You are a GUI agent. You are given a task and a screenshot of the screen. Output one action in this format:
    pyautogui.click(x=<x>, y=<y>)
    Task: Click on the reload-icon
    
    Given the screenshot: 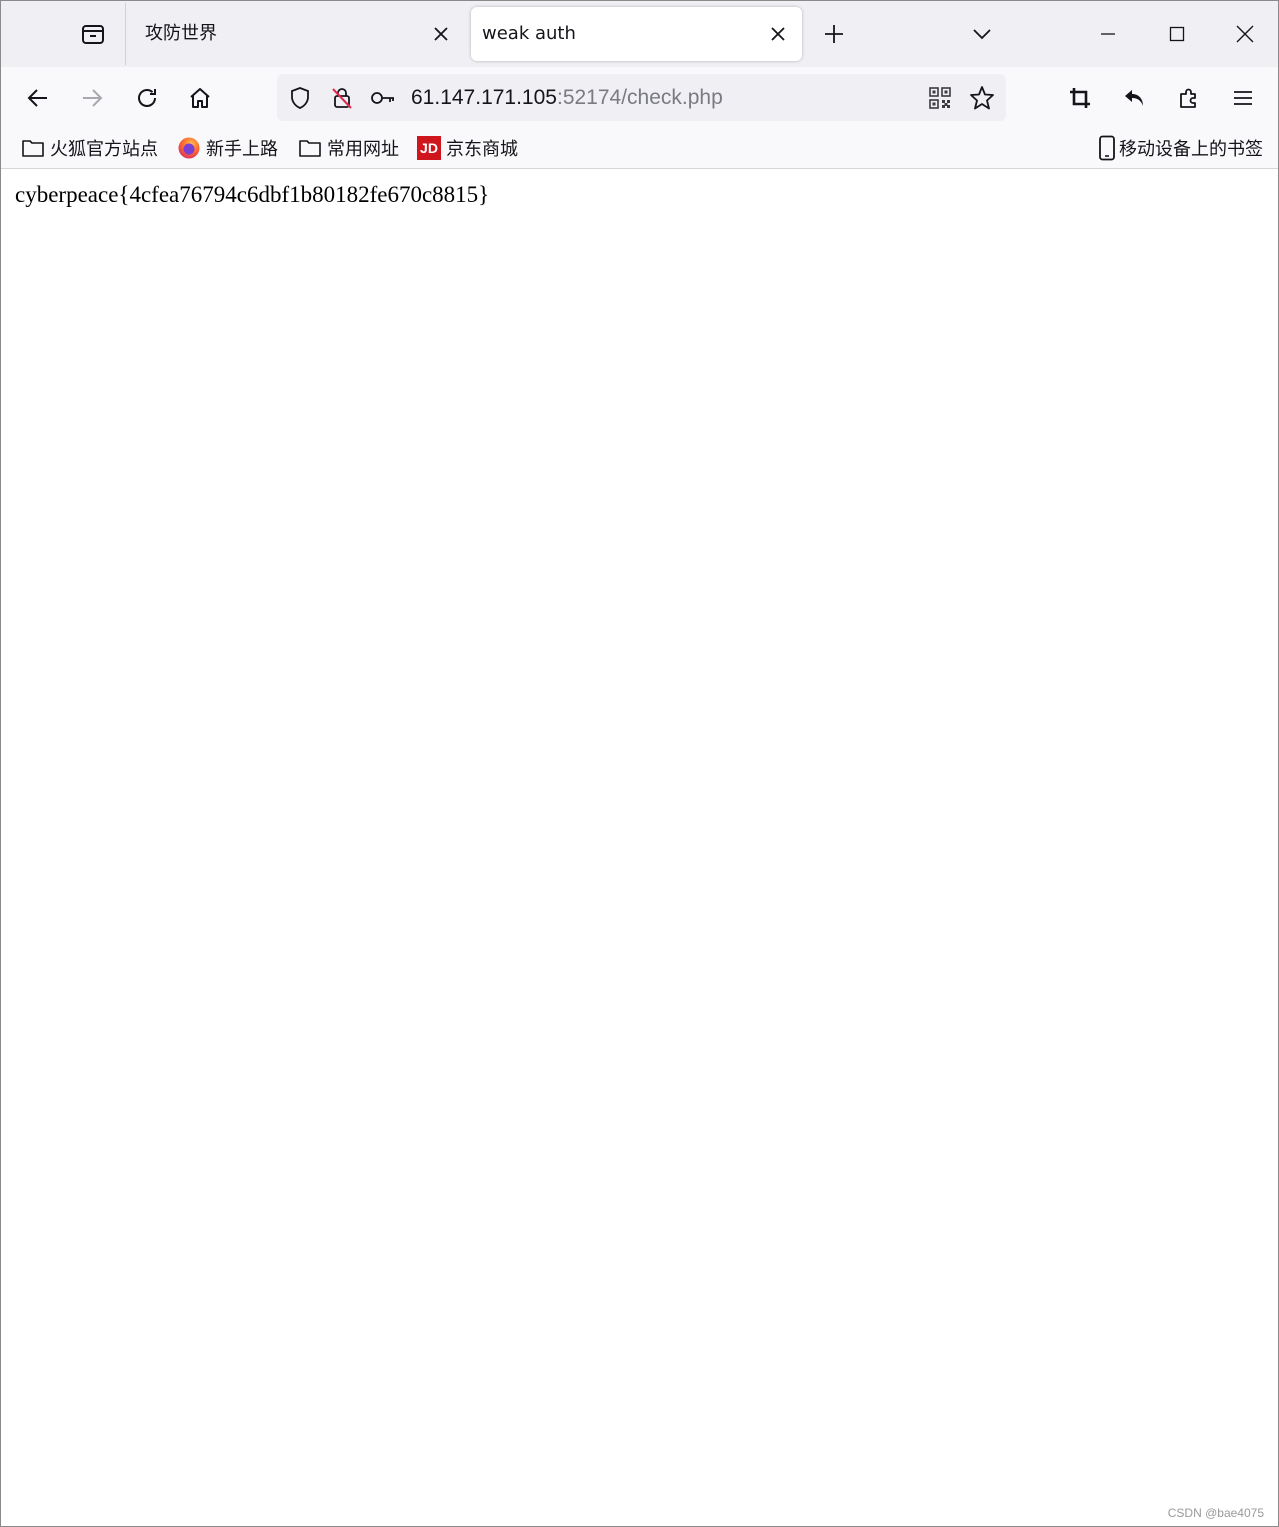 What is the action you would take?
    pyautogui.click(x=147, y=98)
    